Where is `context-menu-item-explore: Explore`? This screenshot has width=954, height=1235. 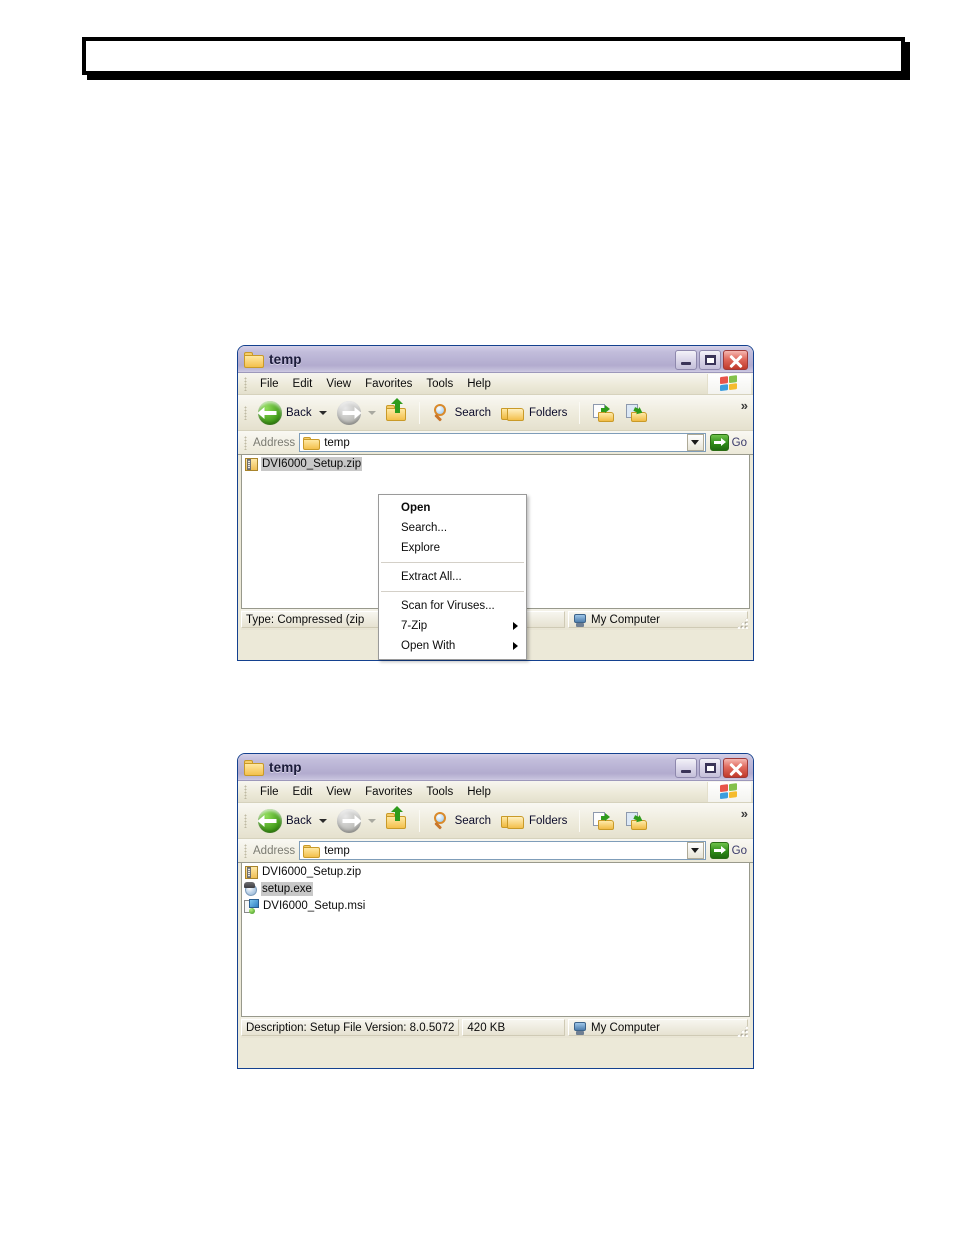
context-menu-item-explore: Explore is located at coordinates (452, 548).